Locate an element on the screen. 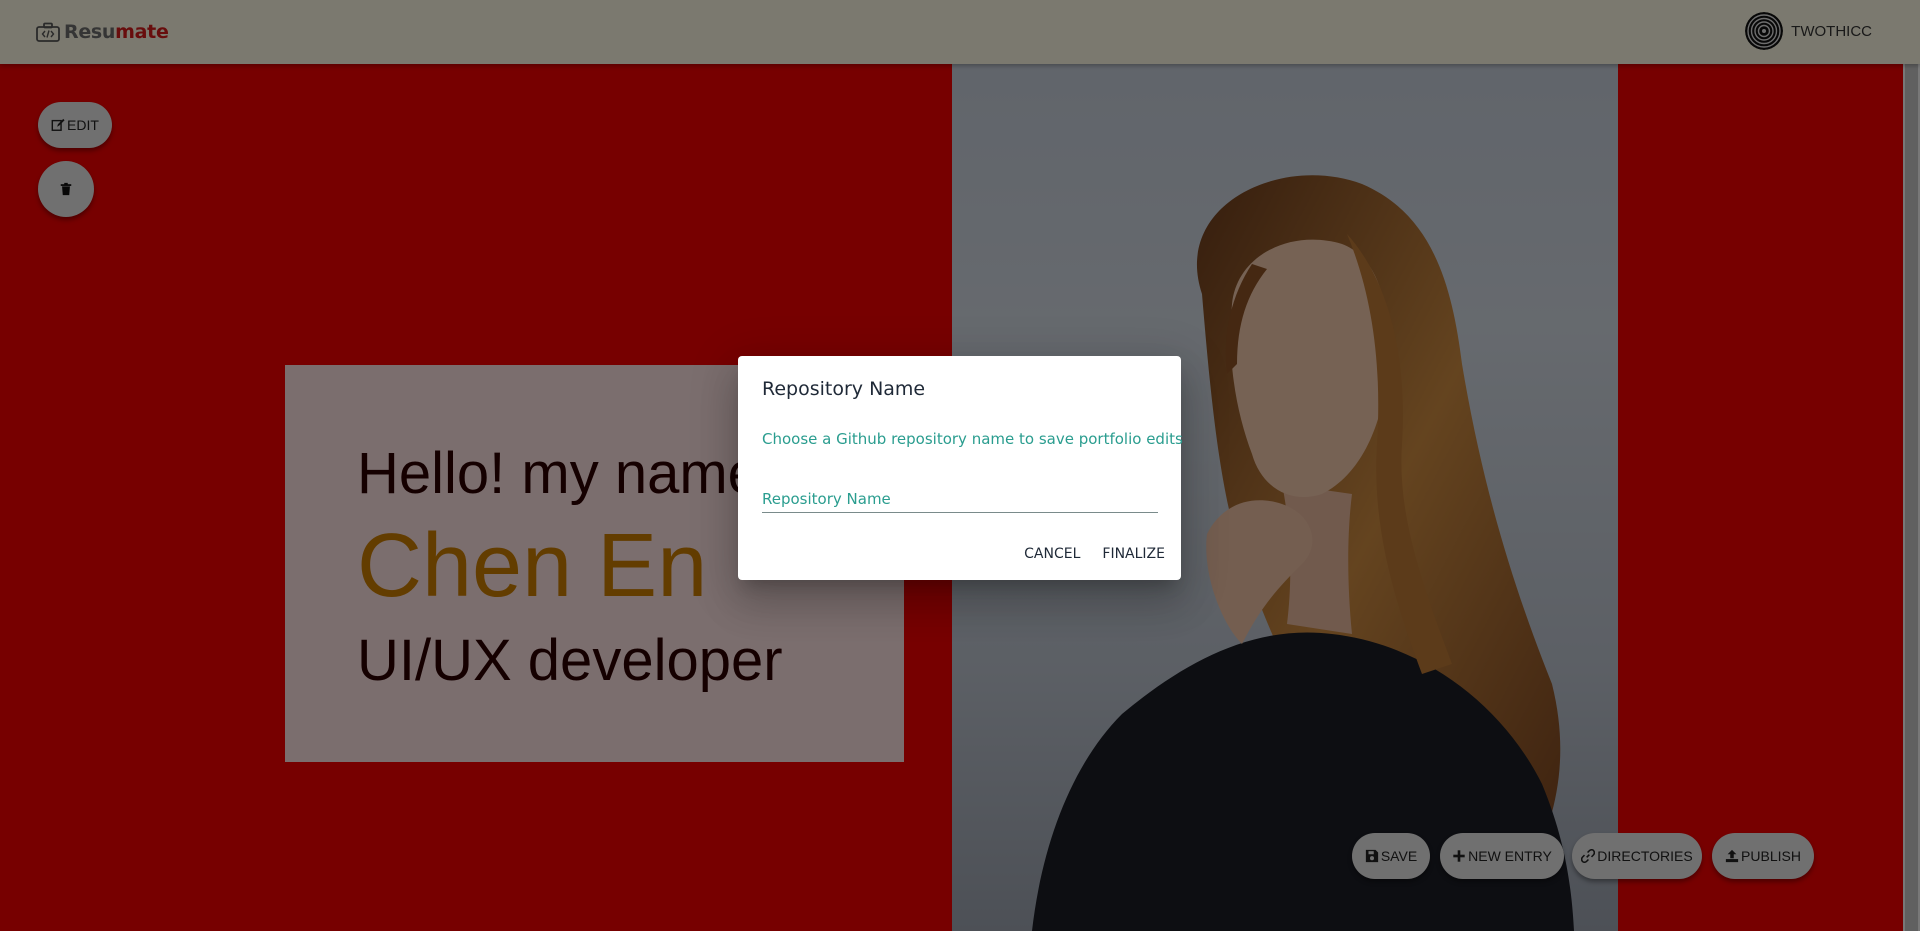 The height and width of the screenshot is (931, 1920). dialog-actions: CANCEL FINALIZE is located at coordinates (1094, 554).